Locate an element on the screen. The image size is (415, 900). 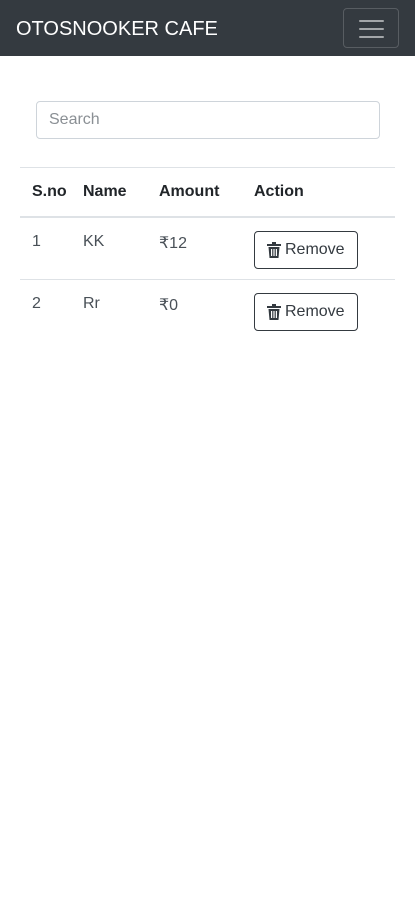
header-amount: Amount is located at coordinates (206, 192).